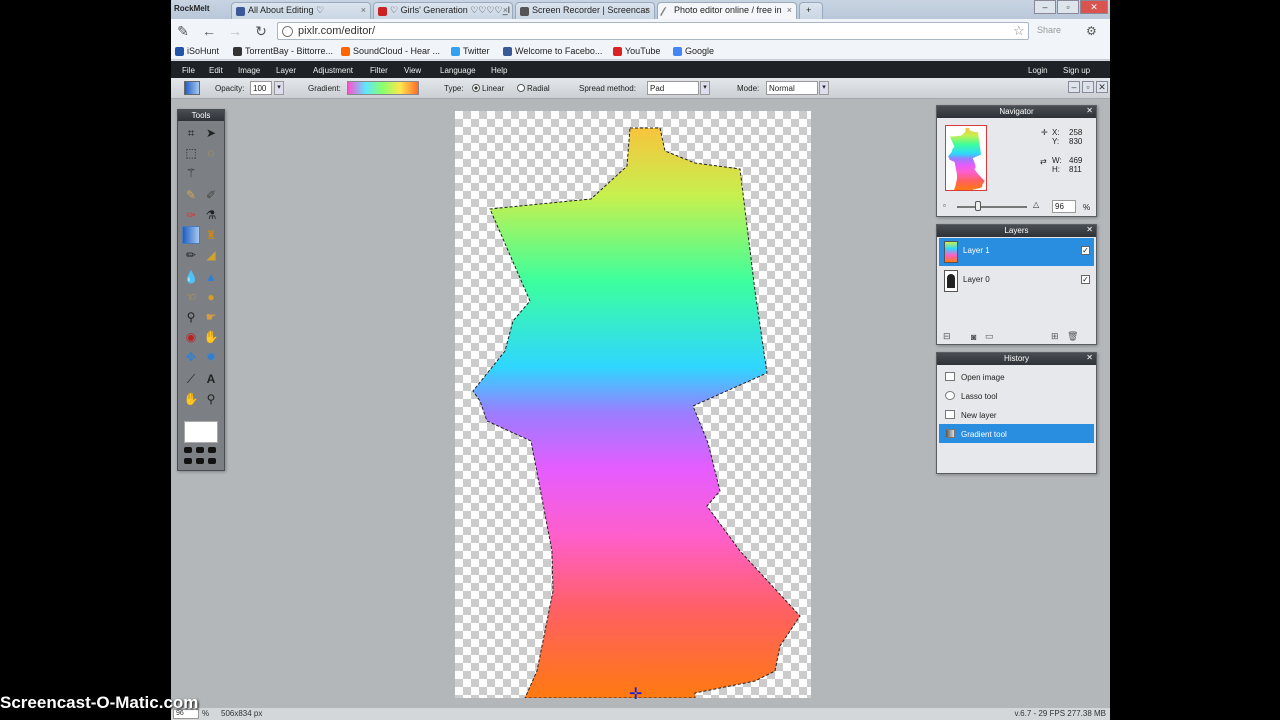 This screenshot has height=720, width=1280. Describe the element at coordinates (211, 153) in the screenshot. I see `lasso-tool-icon: ◌` at that location.